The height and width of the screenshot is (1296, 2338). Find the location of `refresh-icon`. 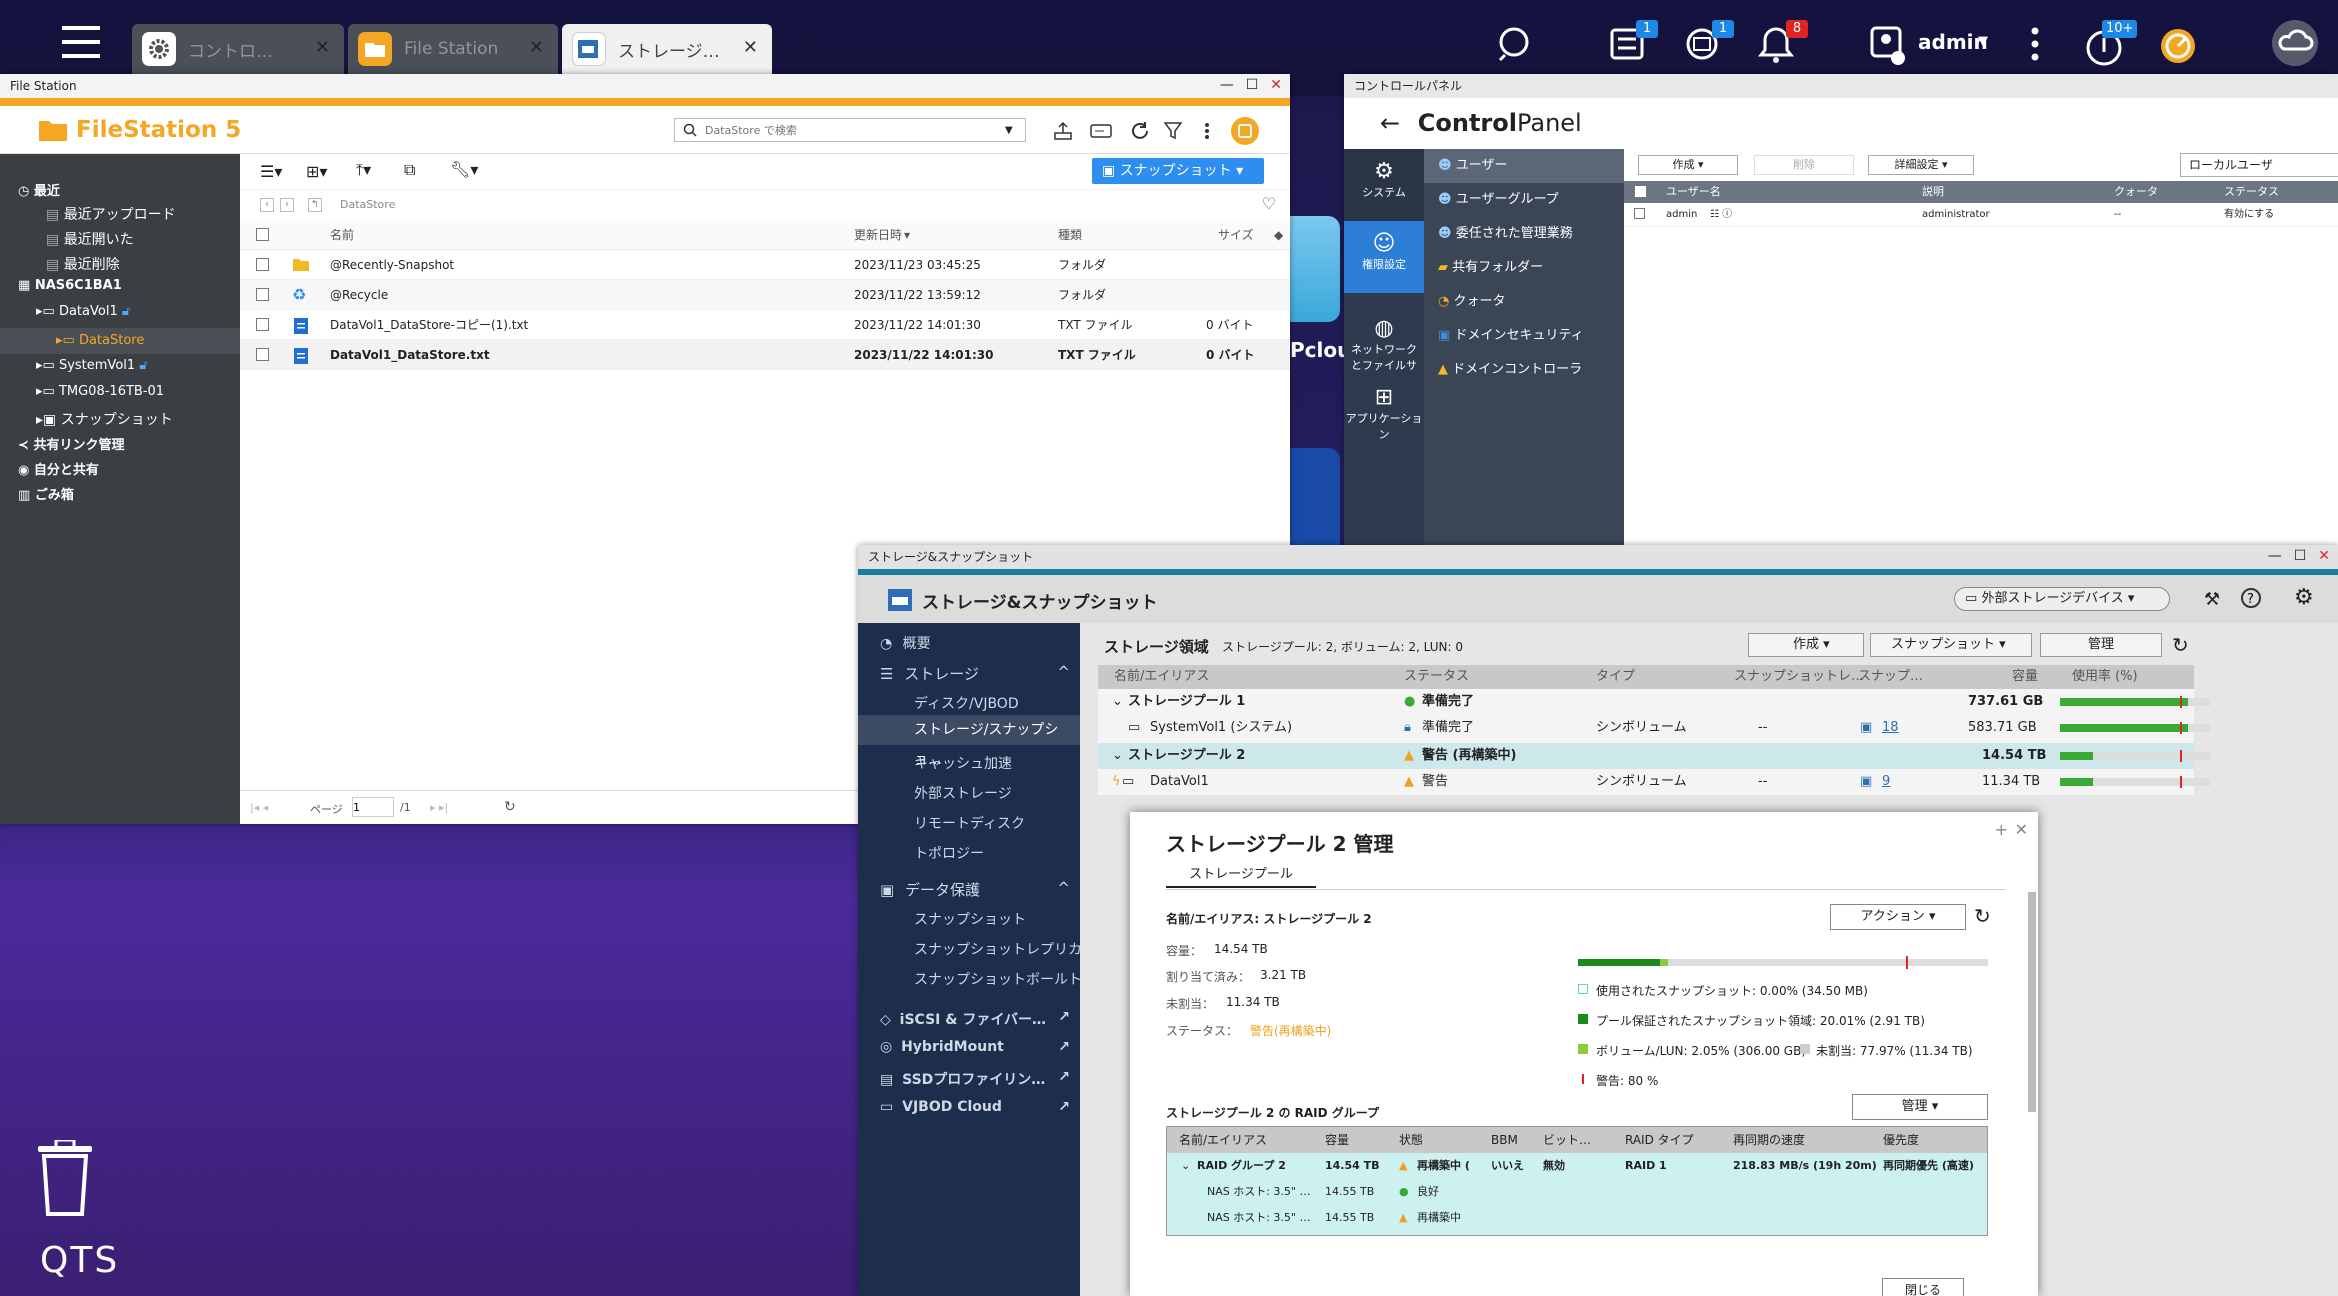

refresh-icon is located at coordinates (1140, 131).